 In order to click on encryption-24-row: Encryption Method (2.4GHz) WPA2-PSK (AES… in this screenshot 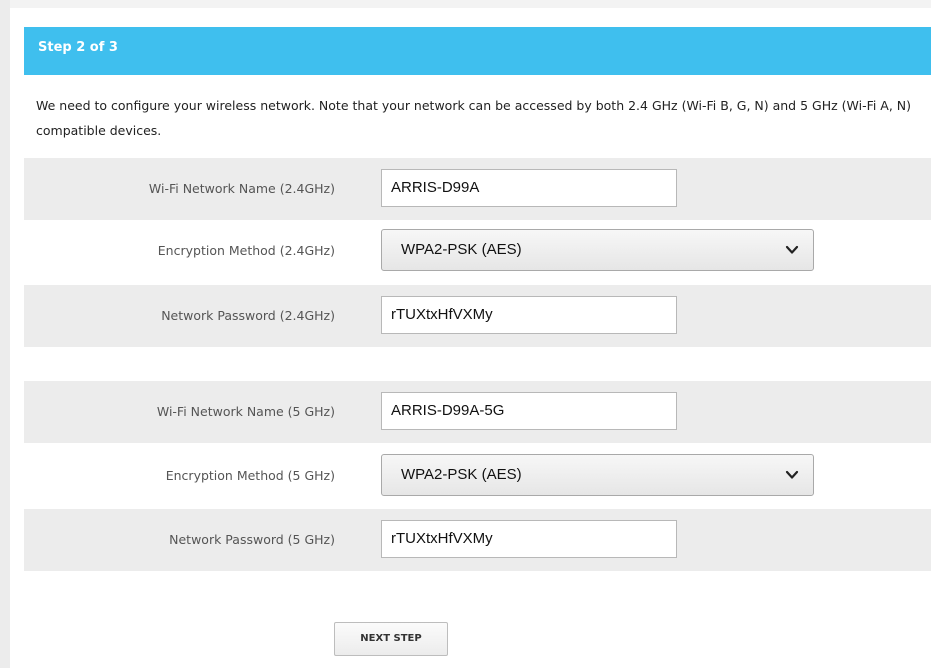, I will do `click(477, 251)`.